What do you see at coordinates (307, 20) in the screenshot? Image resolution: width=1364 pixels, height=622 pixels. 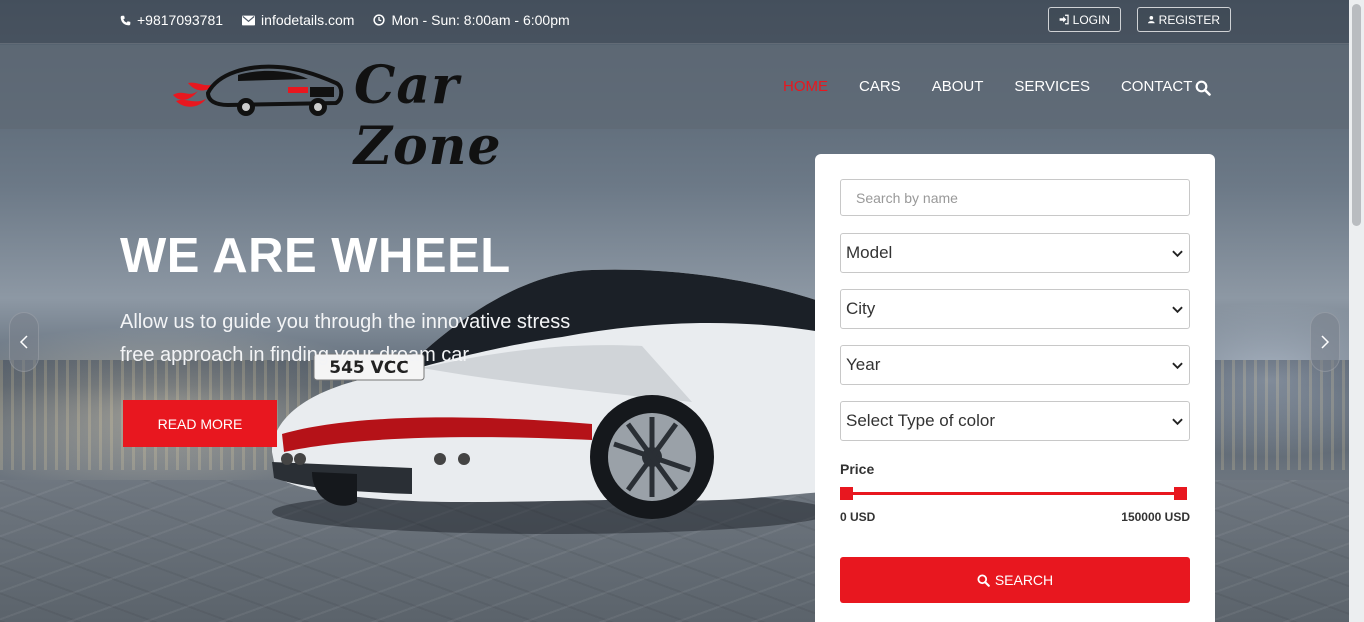 I see `email-address: infodetails.com` at bounding box center [307, 20].